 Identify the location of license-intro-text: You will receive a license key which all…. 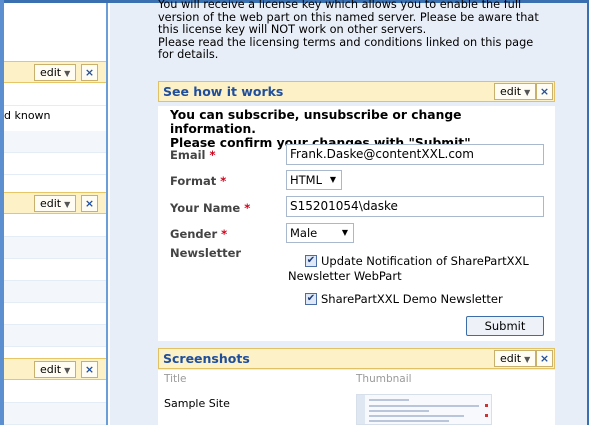
(358, 31).